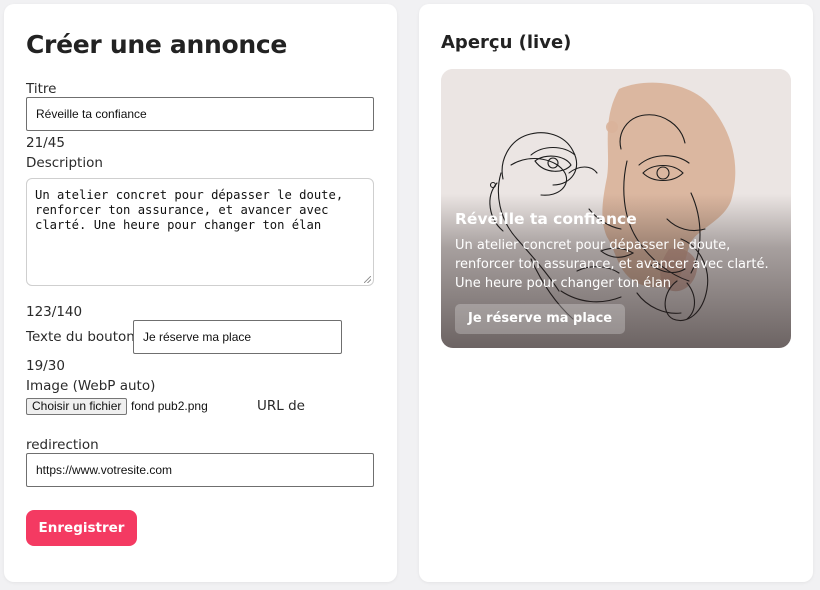 The height and width of the screenshot is (590, 820). I want to click on preview-cta-button: Je réserve ma place, so click(540, 319).